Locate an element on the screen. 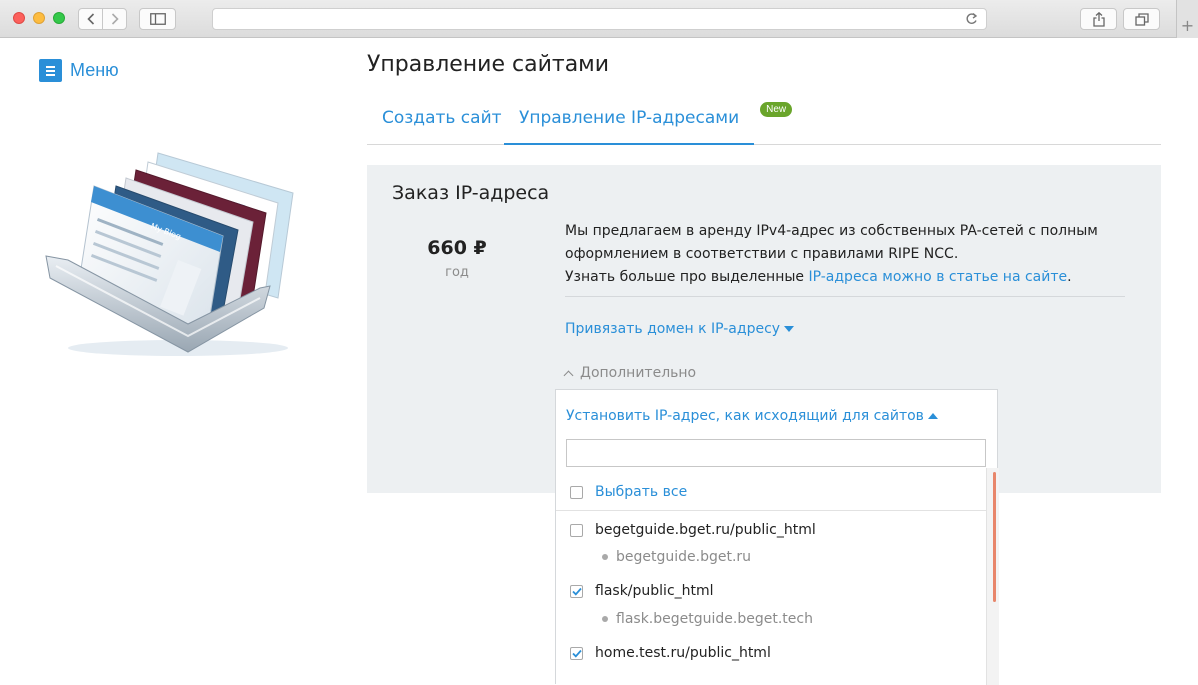 This screenshot has width=1198, height=685. site-row-begetguide: begetguide.bget.ru/public_html is located at coordinates (693, 530).